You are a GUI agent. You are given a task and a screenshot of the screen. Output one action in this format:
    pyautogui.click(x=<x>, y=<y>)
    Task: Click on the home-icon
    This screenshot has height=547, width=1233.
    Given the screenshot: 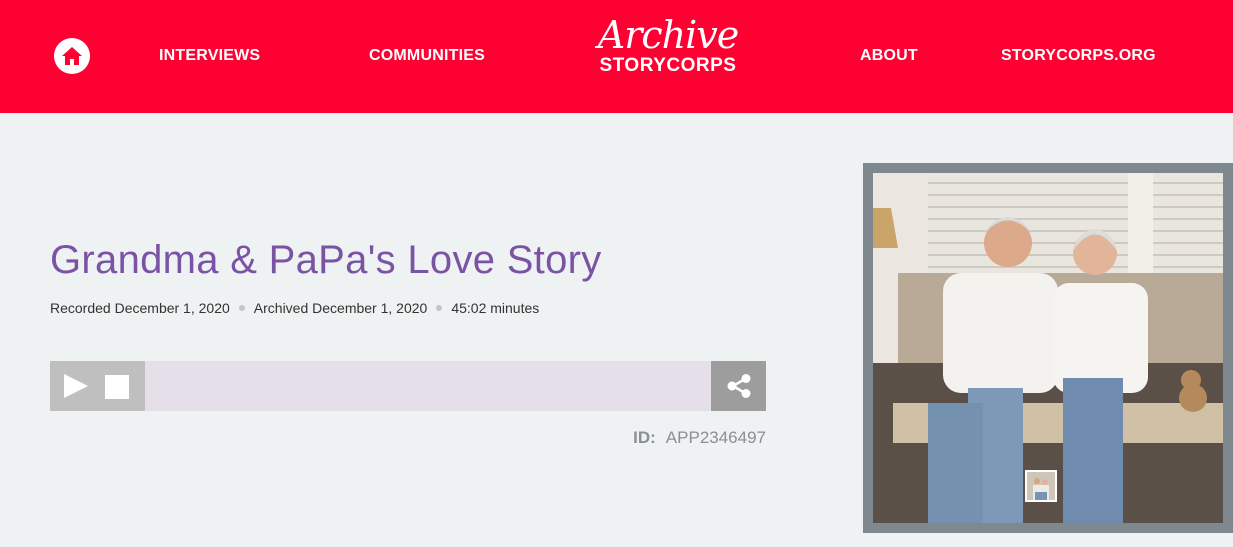 What is the action you would take?
    pyautogui.click(x=72, y=56)
    